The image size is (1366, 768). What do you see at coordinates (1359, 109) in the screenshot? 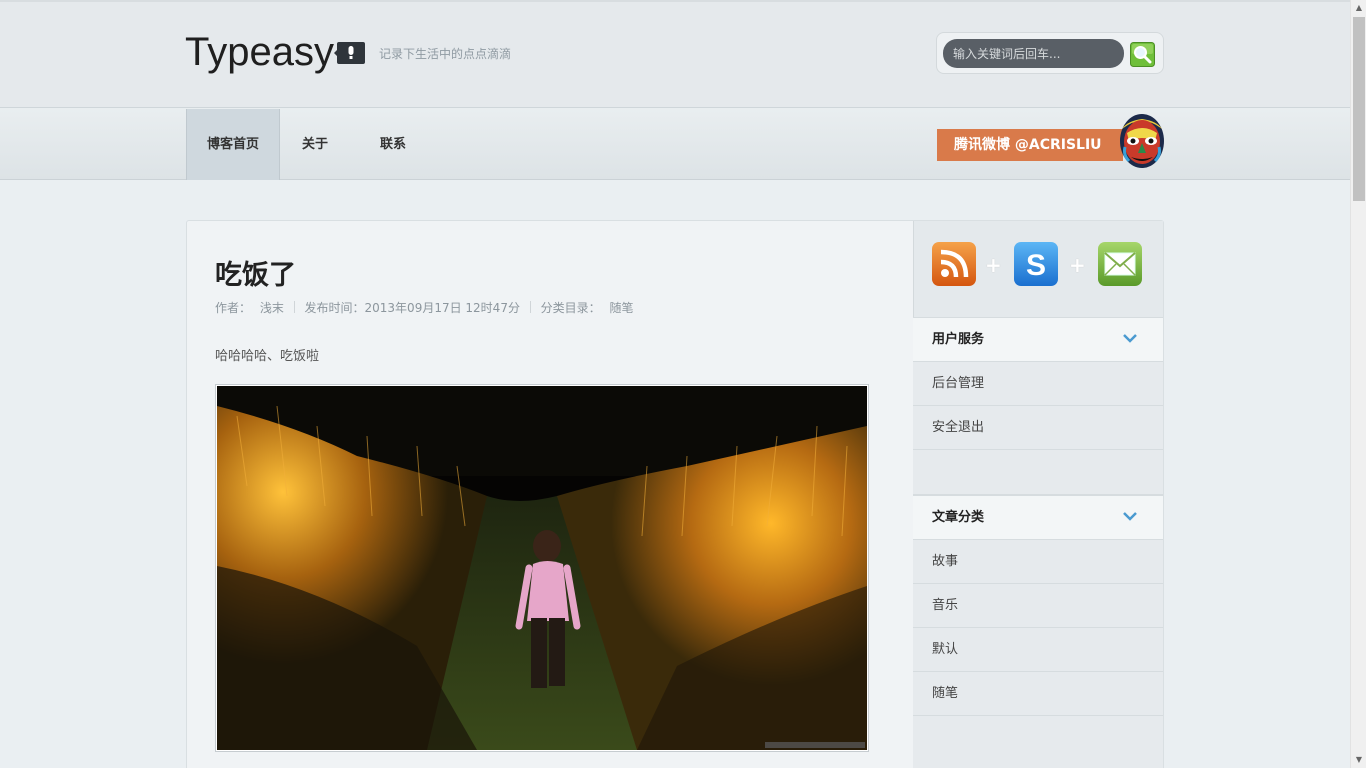
I see `scrollbar-thumb` at bounding box center [1359, 109].